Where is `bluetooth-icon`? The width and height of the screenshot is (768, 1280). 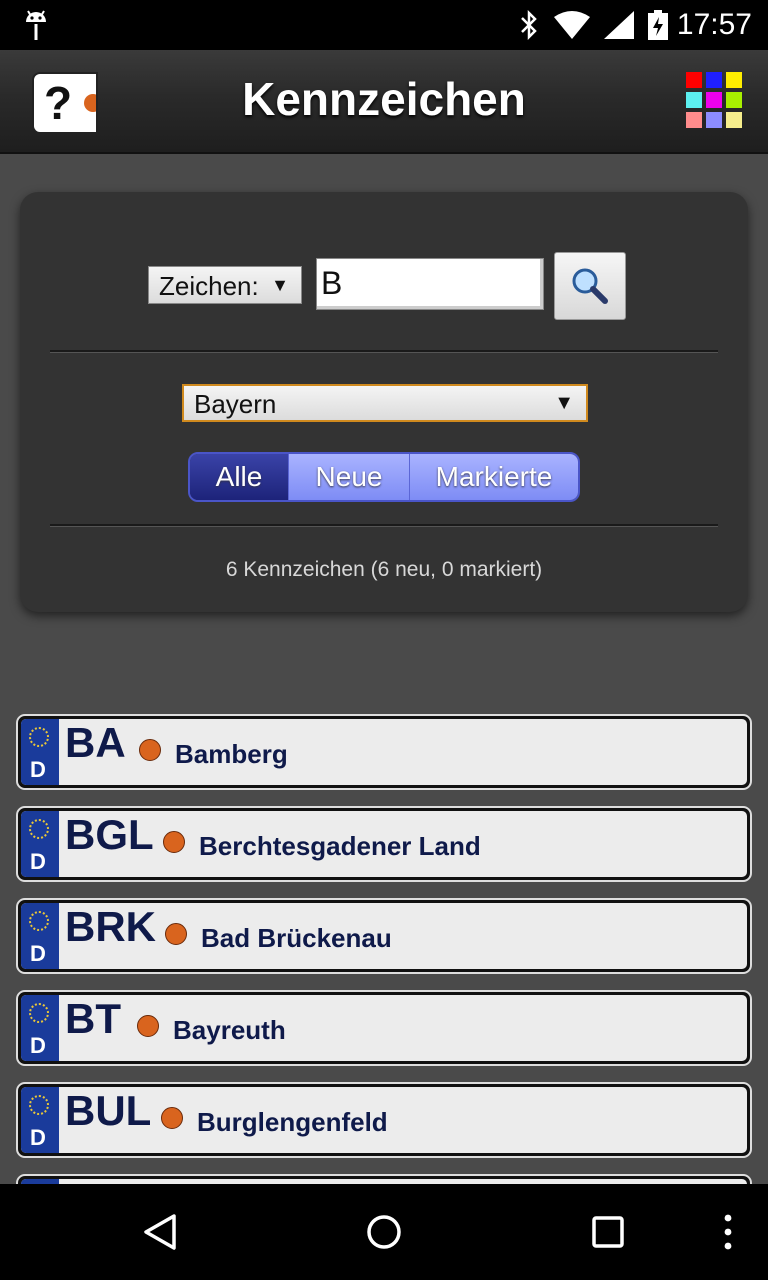 bluetooth-icon is located at coordinates (529, 25).